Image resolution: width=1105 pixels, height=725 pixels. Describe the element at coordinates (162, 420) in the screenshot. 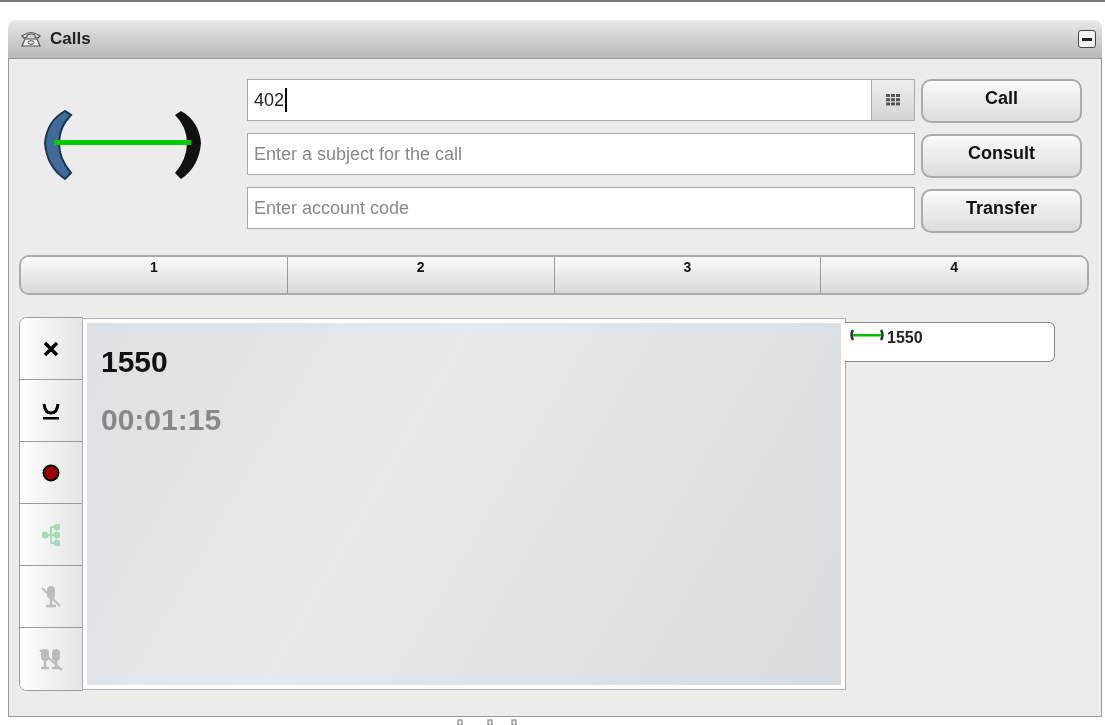

I see `call-duration: 00:01:15` at that location.